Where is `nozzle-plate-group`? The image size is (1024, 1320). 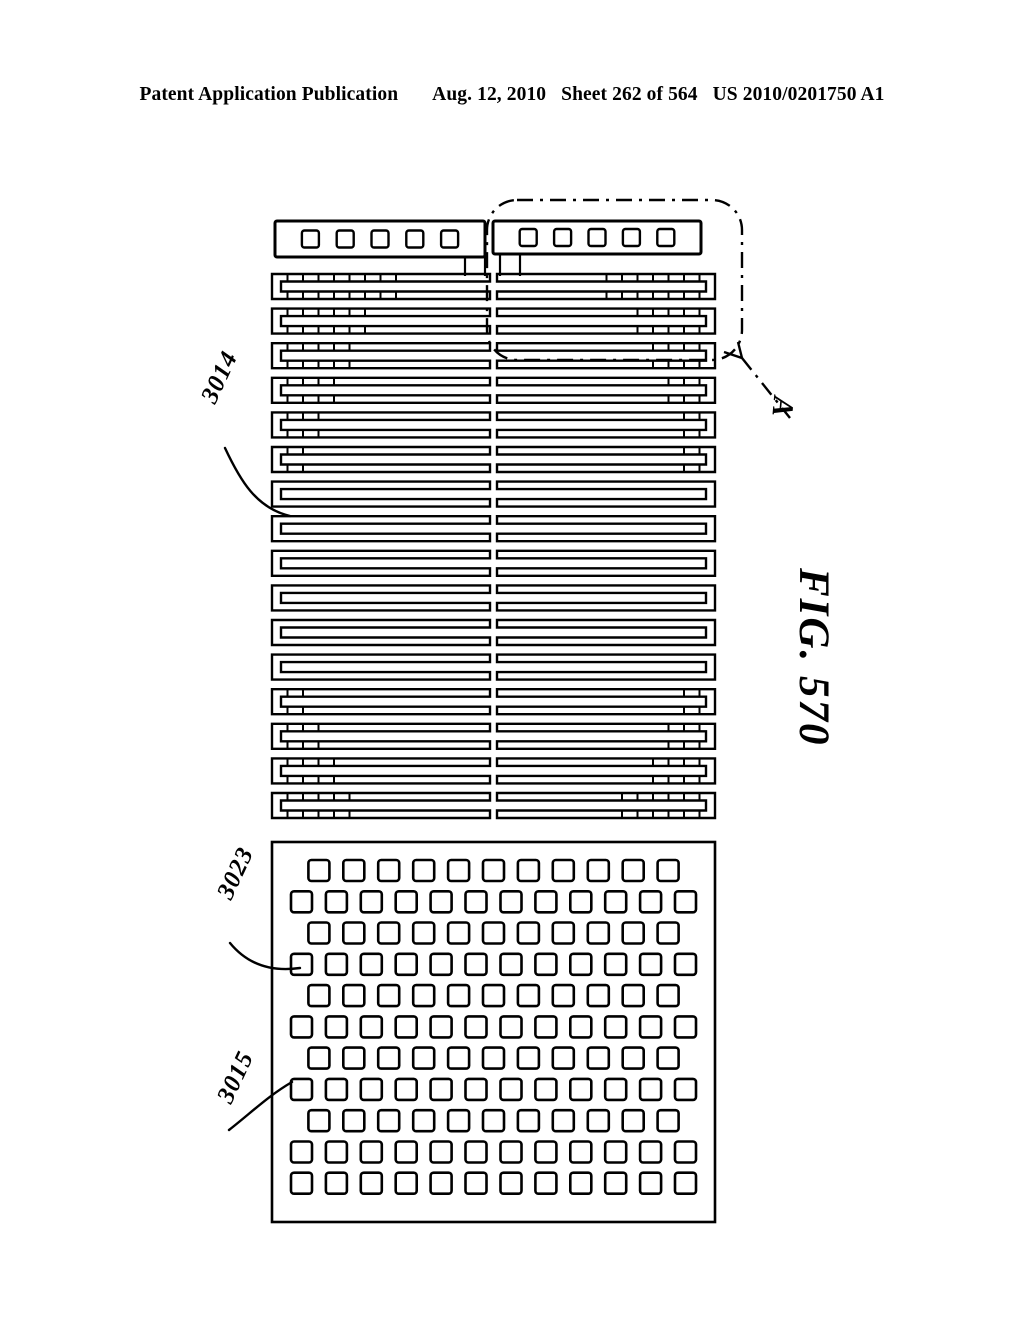
nozzle-plate-group is located at coordinates (493, 1032).